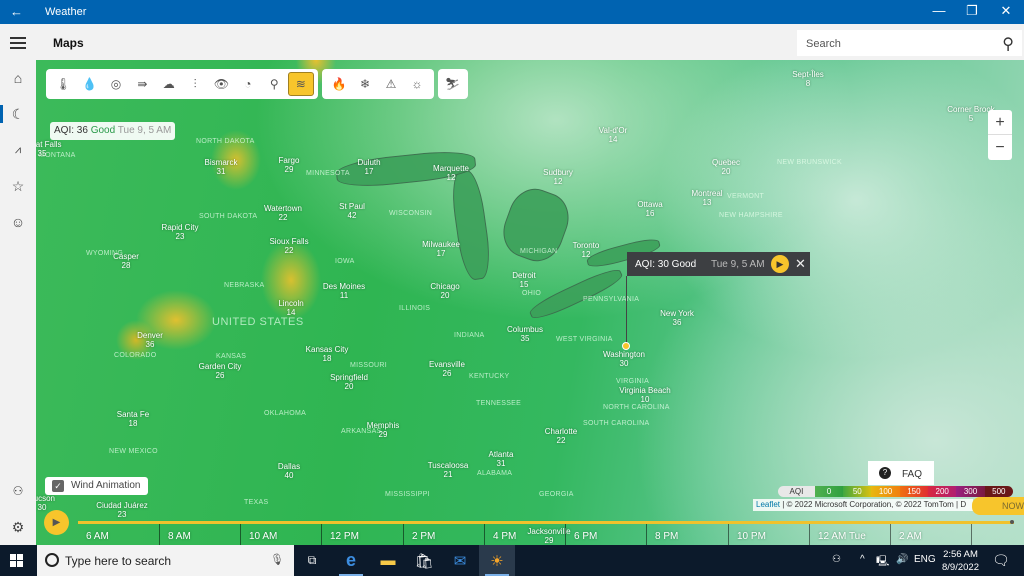  What do you see at coordinates (16, 560) in the screenshot?
I see `windows-start-icon` at bounding box center [16, 560].